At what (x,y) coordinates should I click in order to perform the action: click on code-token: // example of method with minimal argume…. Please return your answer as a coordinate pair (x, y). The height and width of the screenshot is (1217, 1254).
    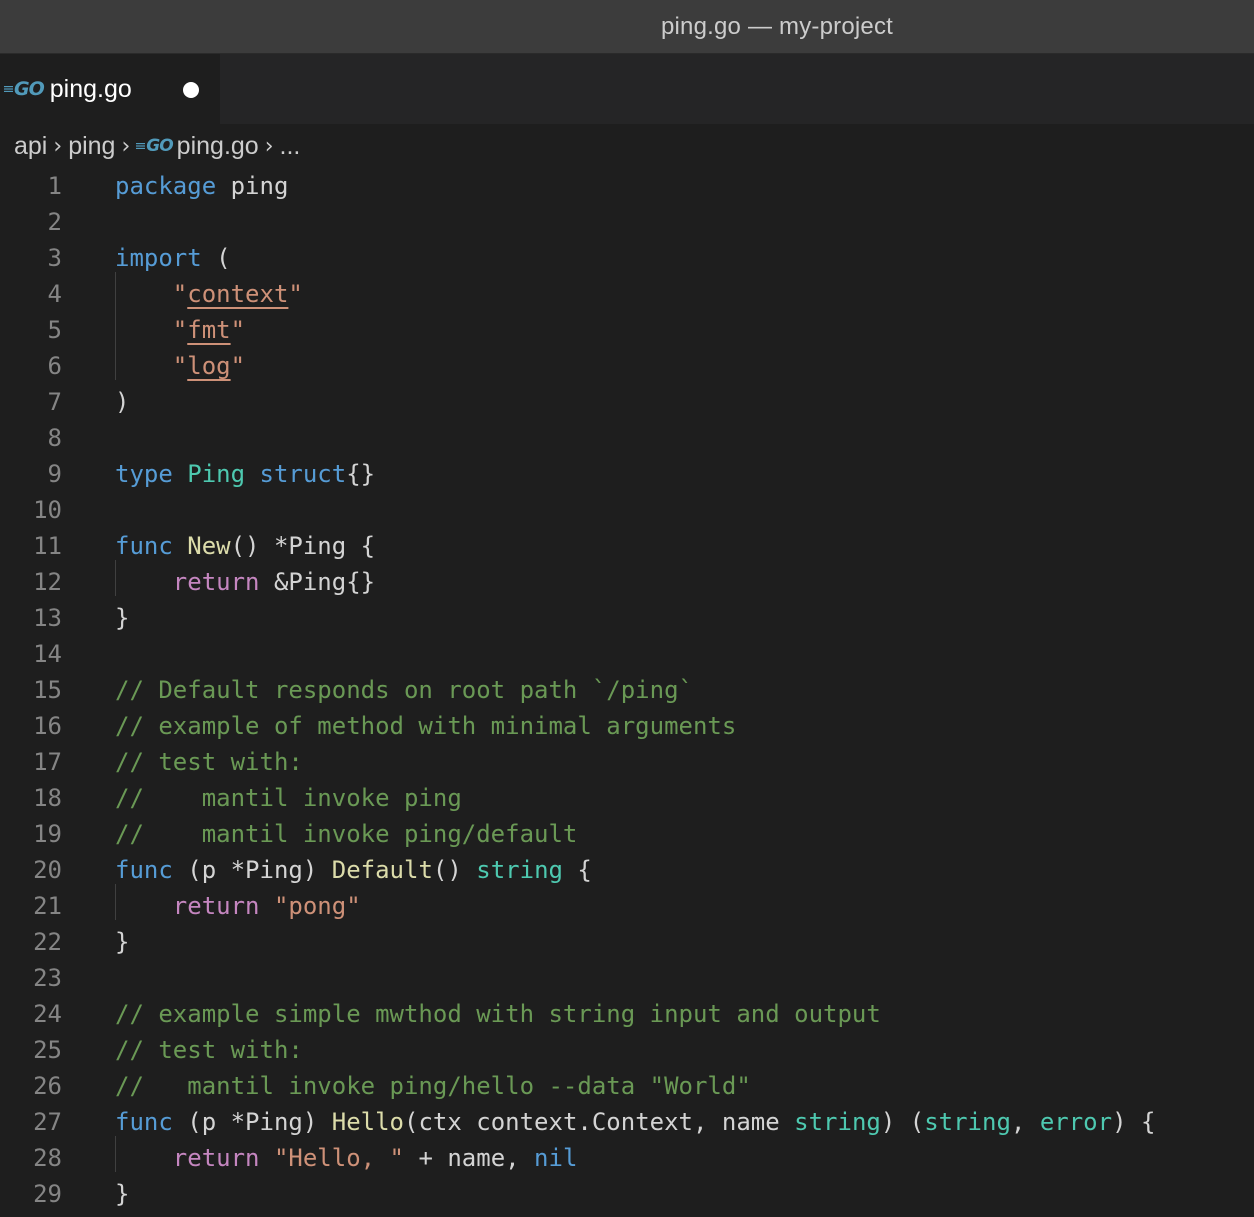
    Looking at the image, I should click on (426, 726).